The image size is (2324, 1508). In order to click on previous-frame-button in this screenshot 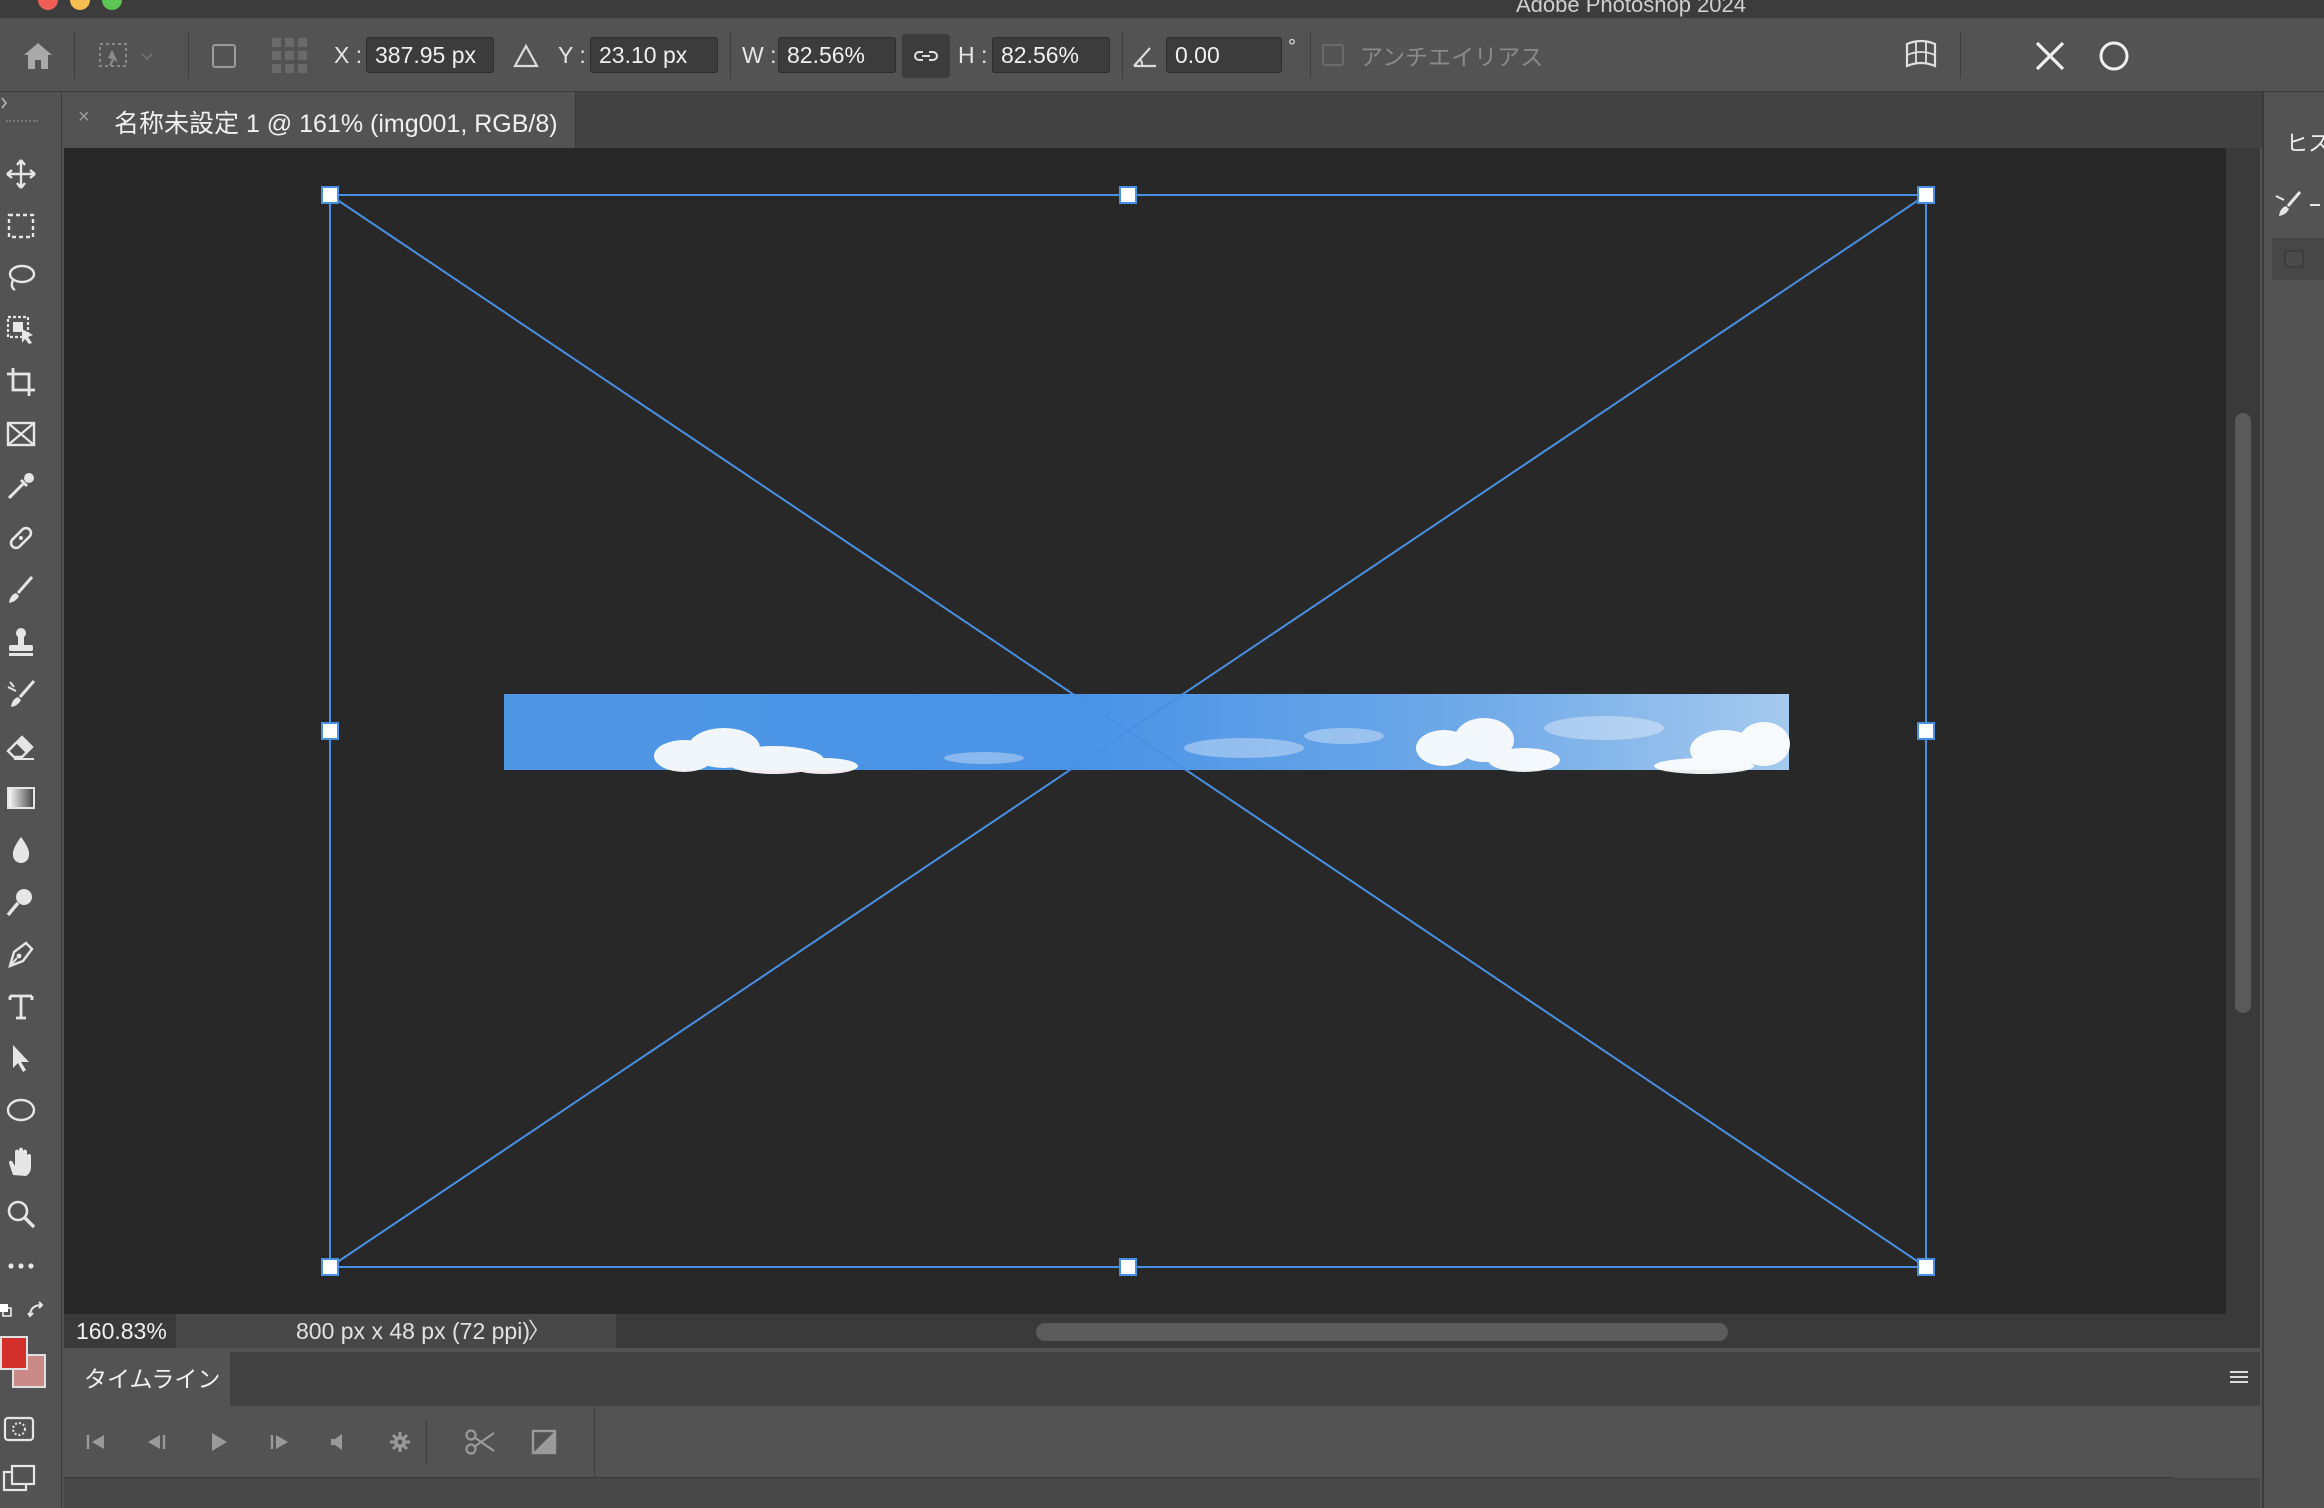, I will do `click(156, 1442)`.